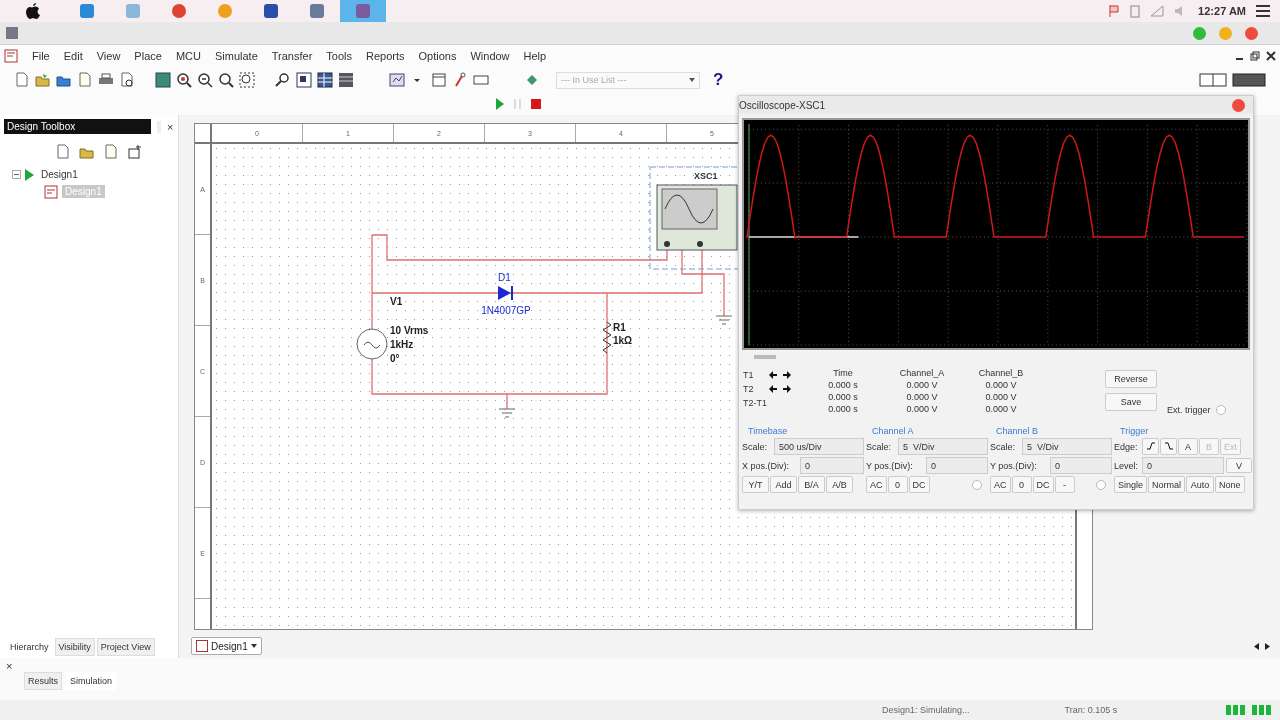  Describe the element at coordinates (1183, 465) in the screenshot. I see `level-field: 0` at that location.